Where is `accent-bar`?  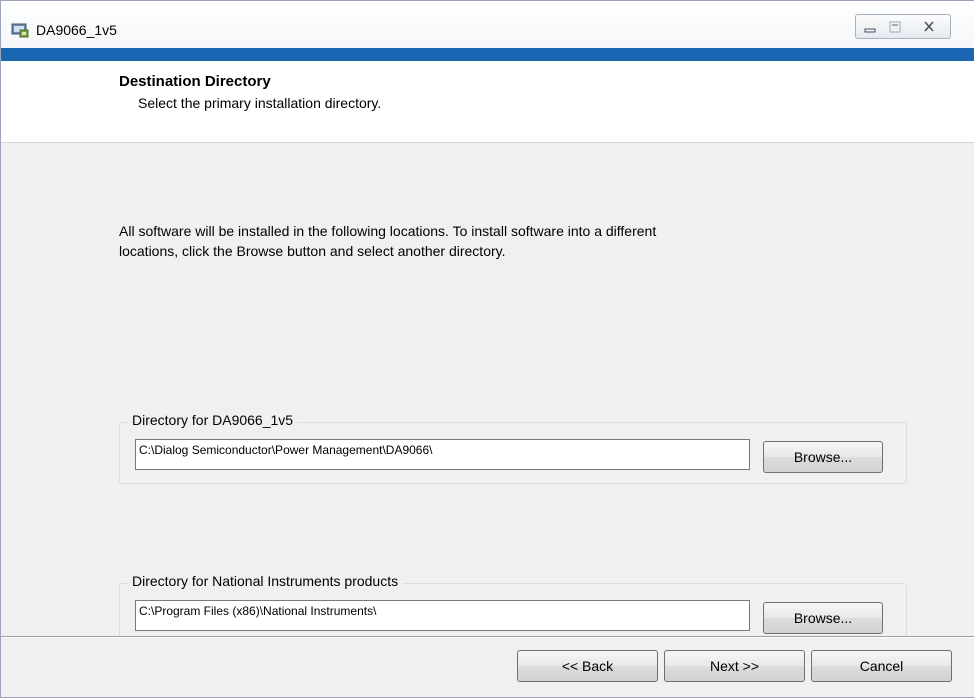
accent-bar is located at coordinates (487, 54).